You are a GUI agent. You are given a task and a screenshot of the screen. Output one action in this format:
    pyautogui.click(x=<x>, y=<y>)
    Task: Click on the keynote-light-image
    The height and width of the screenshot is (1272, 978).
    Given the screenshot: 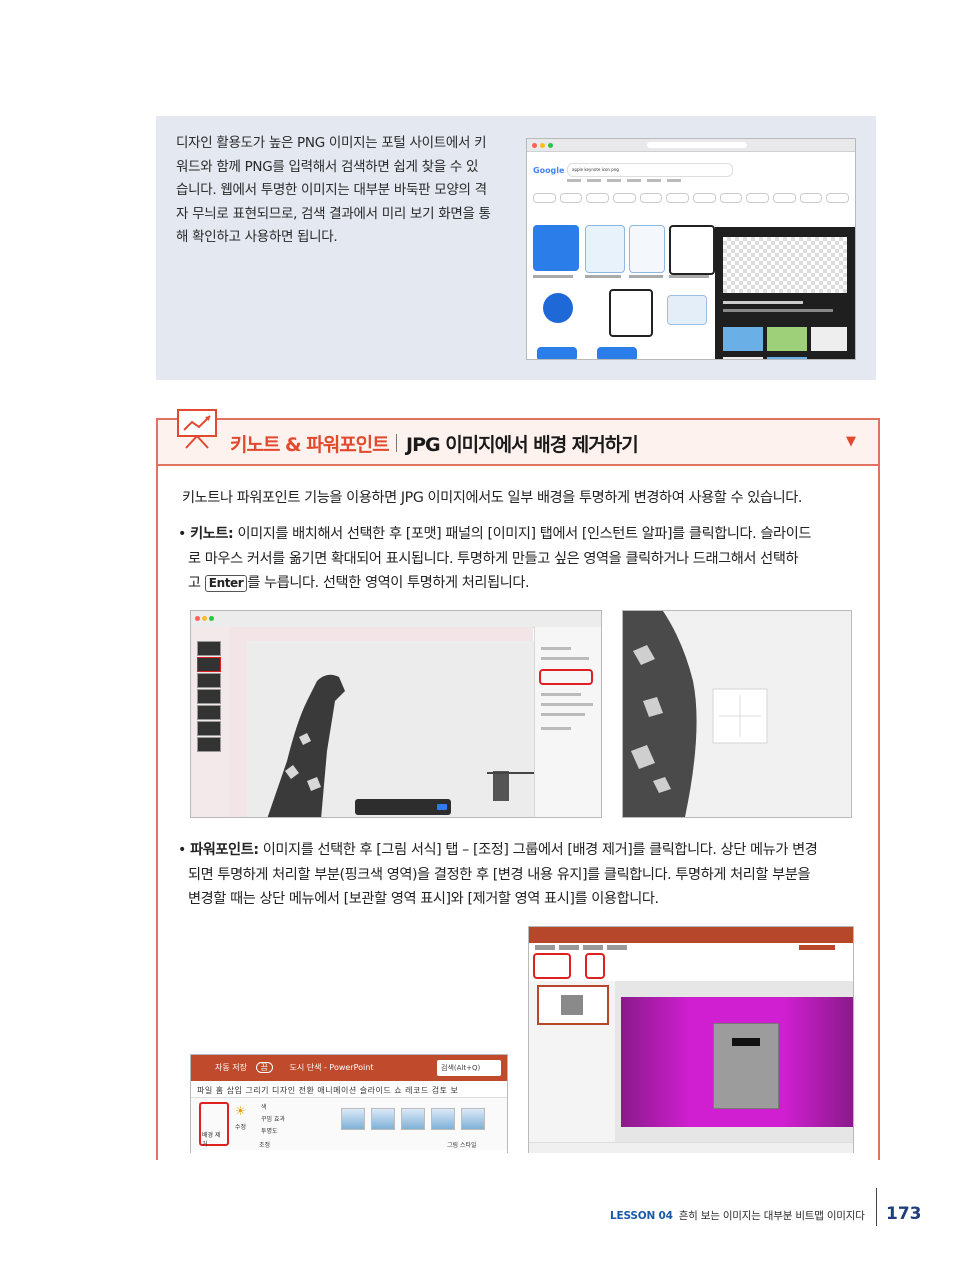 What is the action you would take?
    pyautogui.click(x=687, y=310)
    